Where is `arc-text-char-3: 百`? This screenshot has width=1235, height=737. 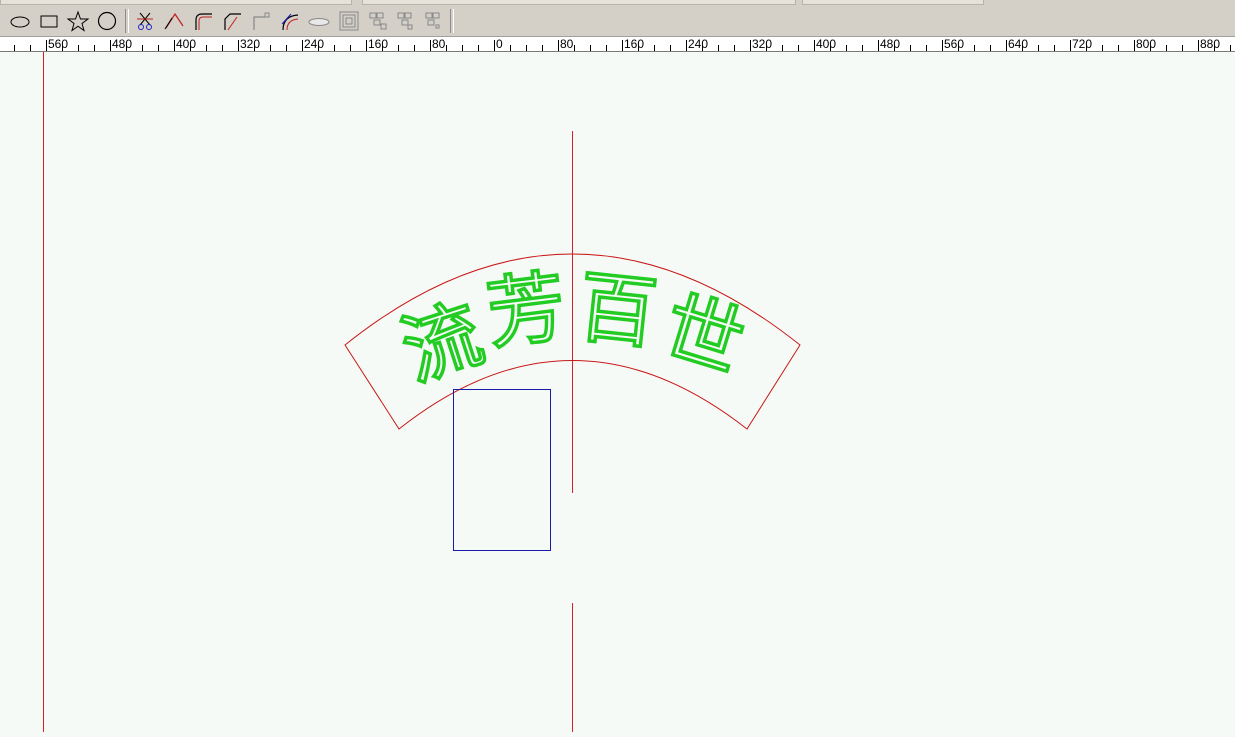
arc-text-char-3: 百 is located at coordinates (617, 311).